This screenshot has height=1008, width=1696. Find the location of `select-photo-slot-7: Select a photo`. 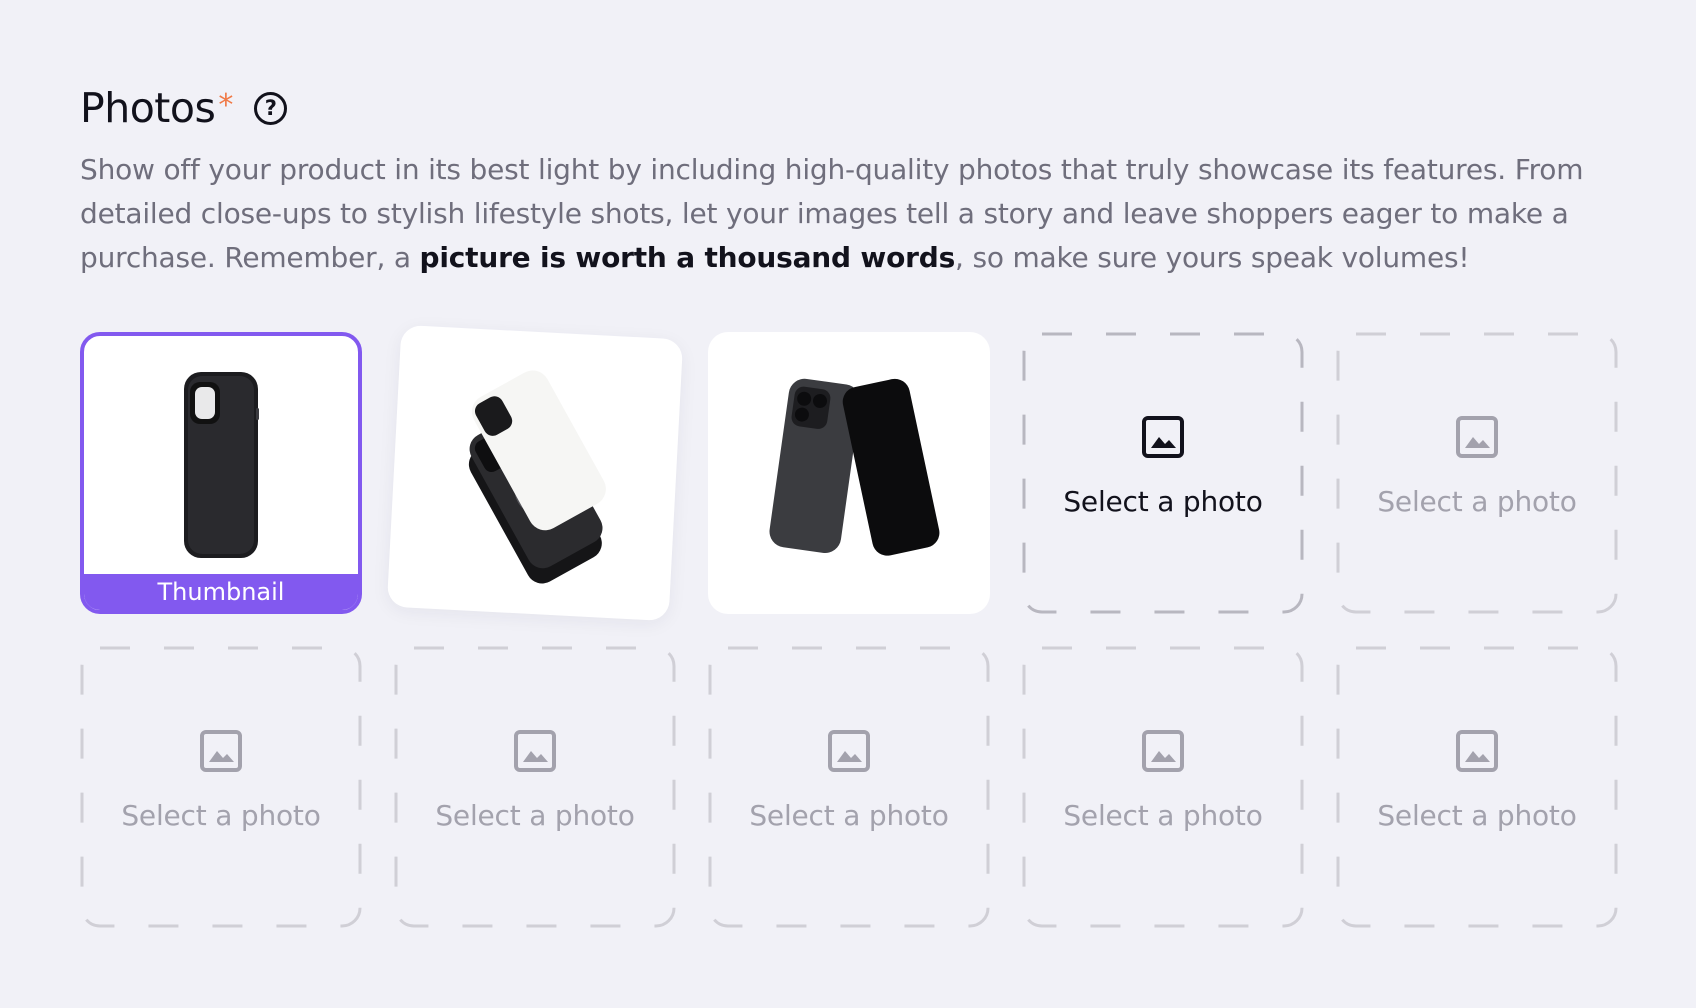

select-photo-slot-7: Select a photo is located at coordinates (1477, 787).